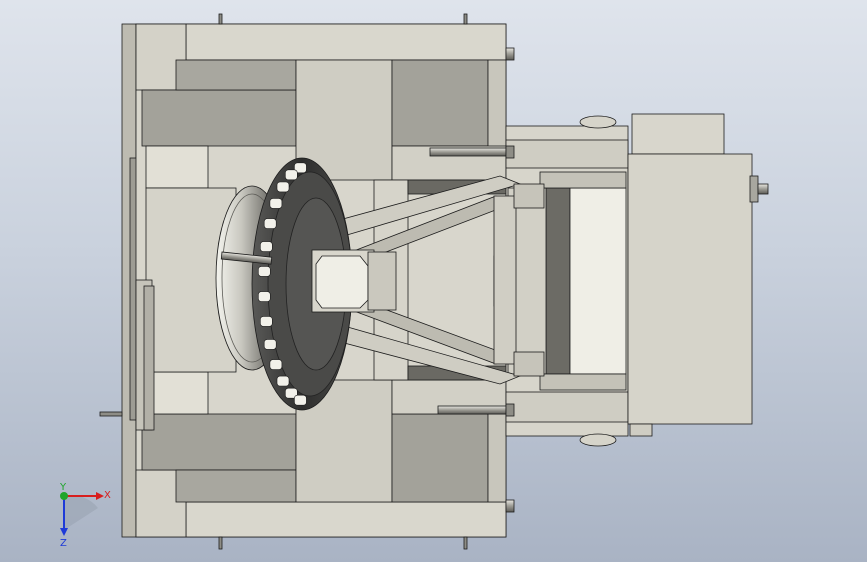 The height and width of the screenshot is (562, 867). What do you see at coordinates (598, 440) in the screenshot?
I see `lower-rod-bump` at bounding box center [598, 440].